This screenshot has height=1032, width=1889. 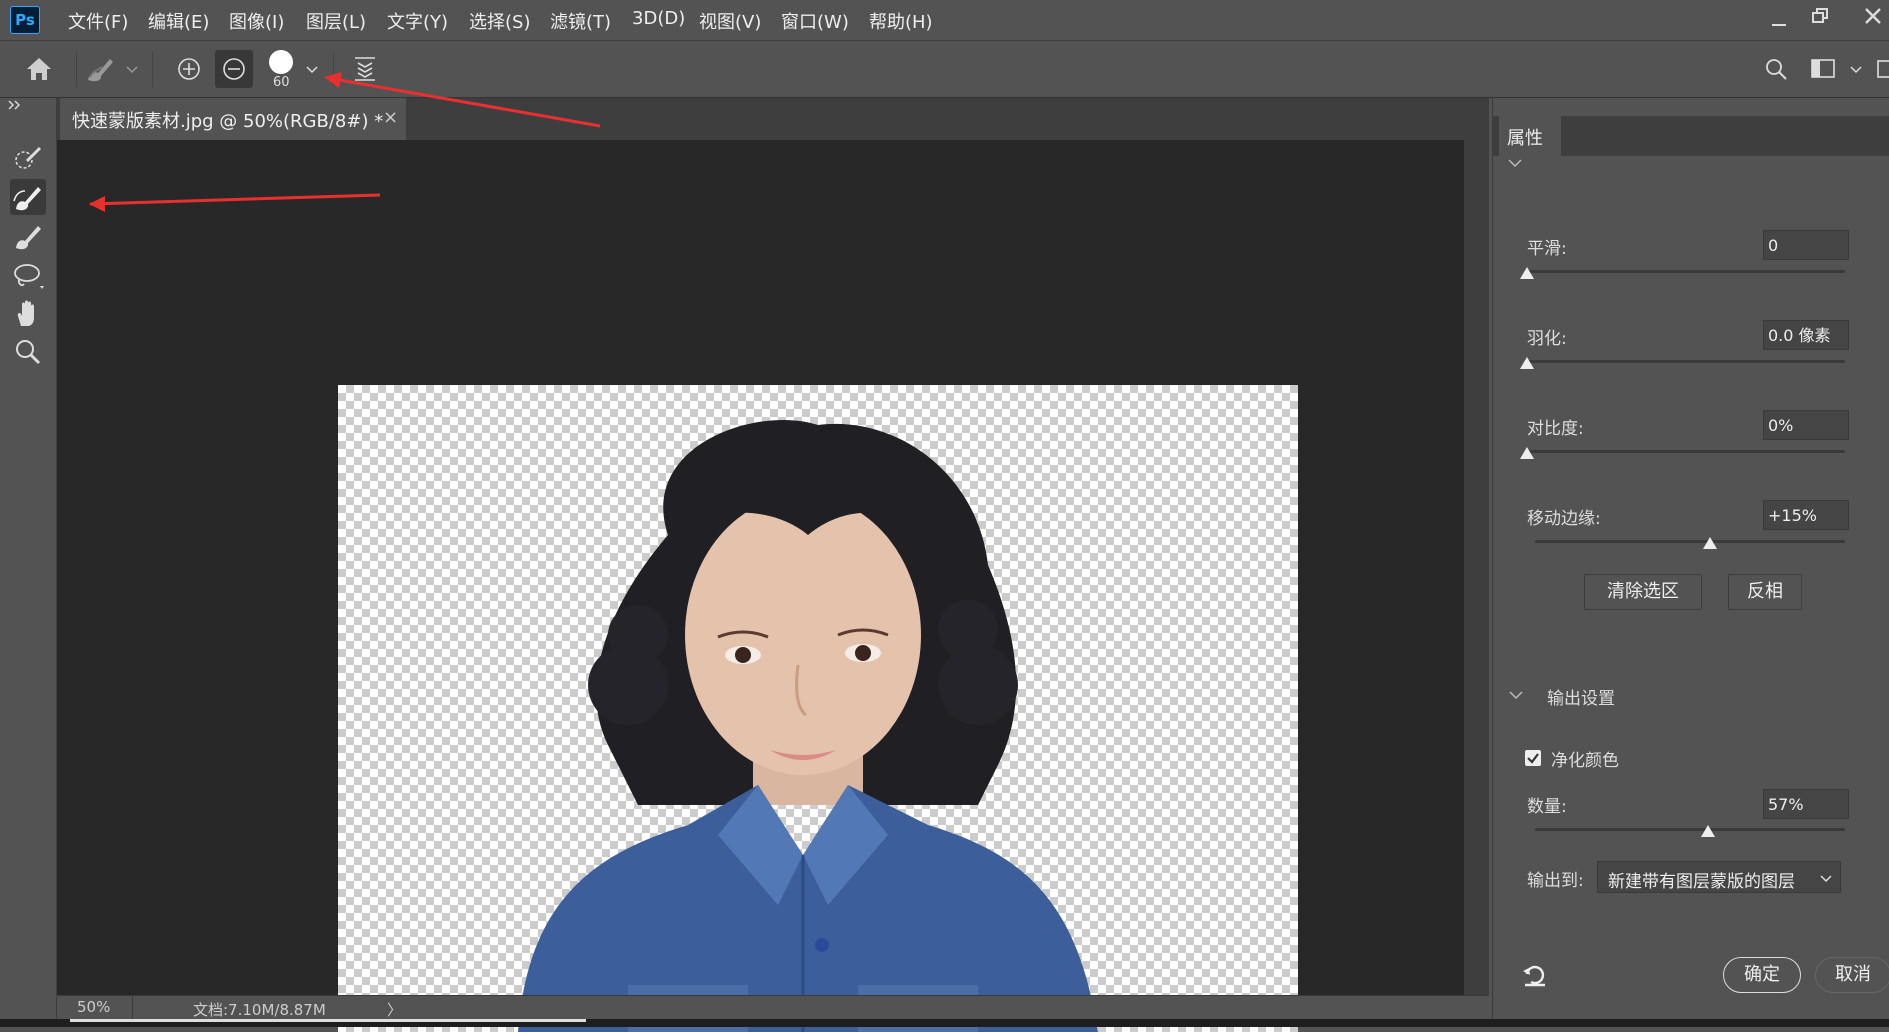 What do you see at coordinates (1873, 16) in the screenshot?
I see `close-window-icon` at bounding box center [1873, 16].